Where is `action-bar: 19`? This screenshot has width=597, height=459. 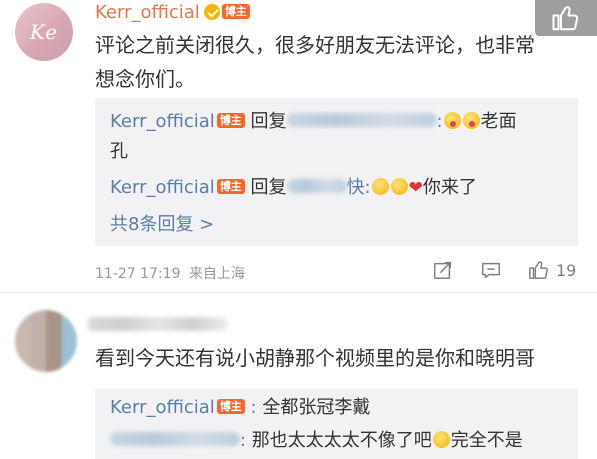 action-bar: 19 is located at coordinates (504, 270).